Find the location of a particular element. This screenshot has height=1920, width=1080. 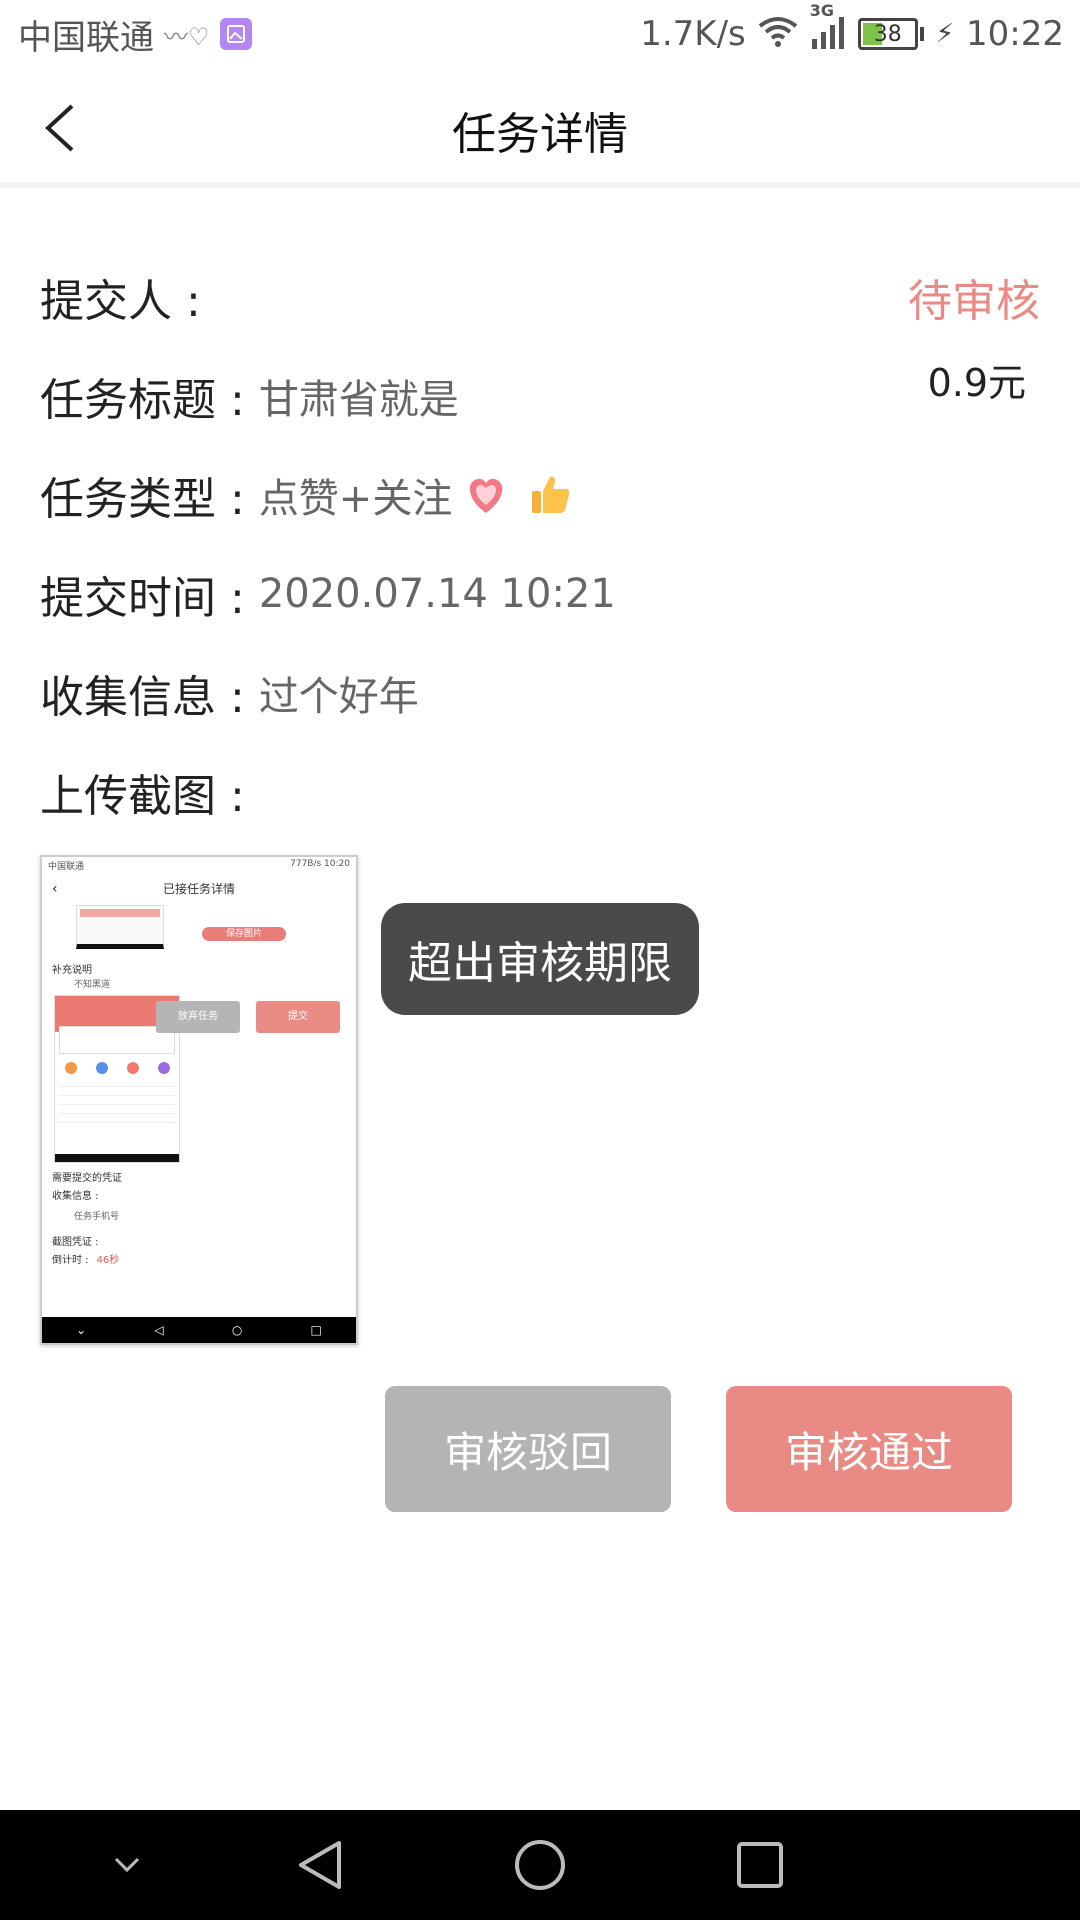

thumb-nav-bar: ⌄ ◁ ○ □ is located at coordinates (199, 1330).